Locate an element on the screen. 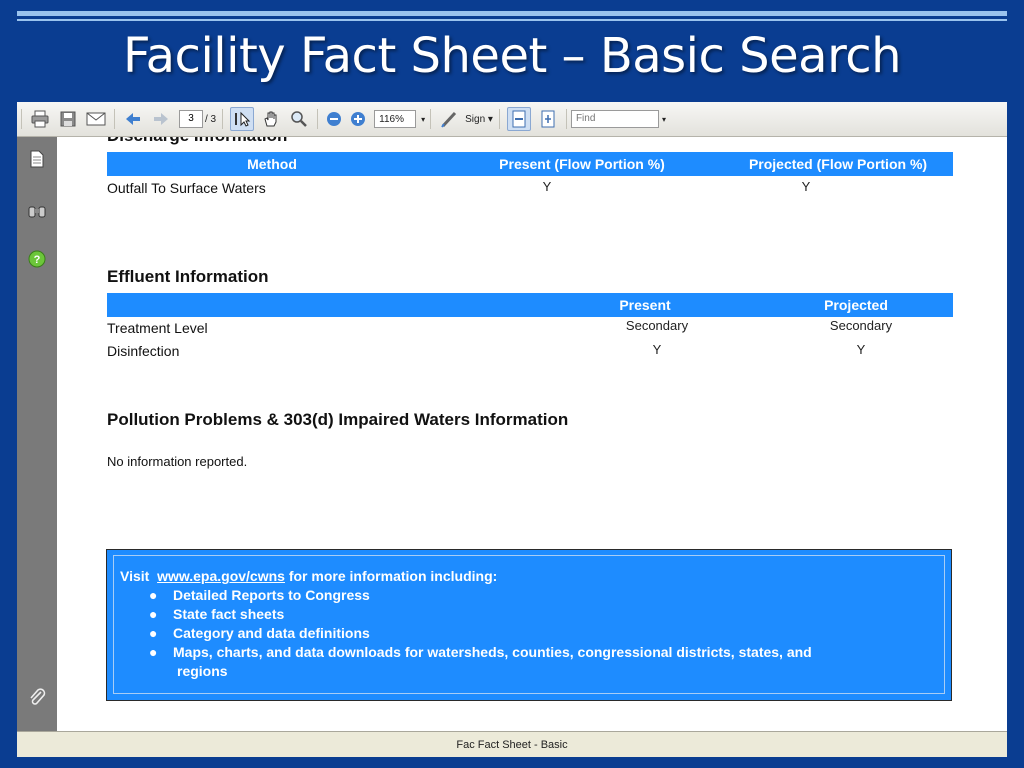  email-icon is located at coordinates (96, 119).